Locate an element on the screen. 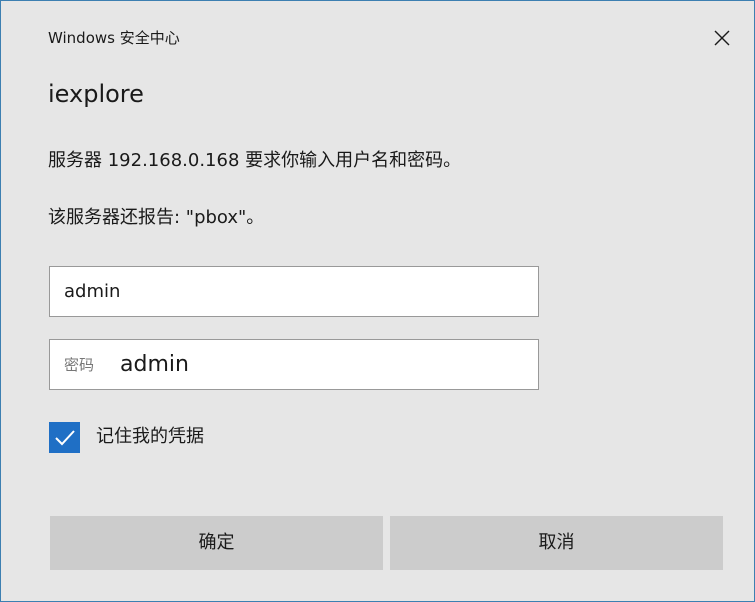 The width and height of the screenshot is (755, 602). password-field: 密码 admin is located at coordinates (294, 364).